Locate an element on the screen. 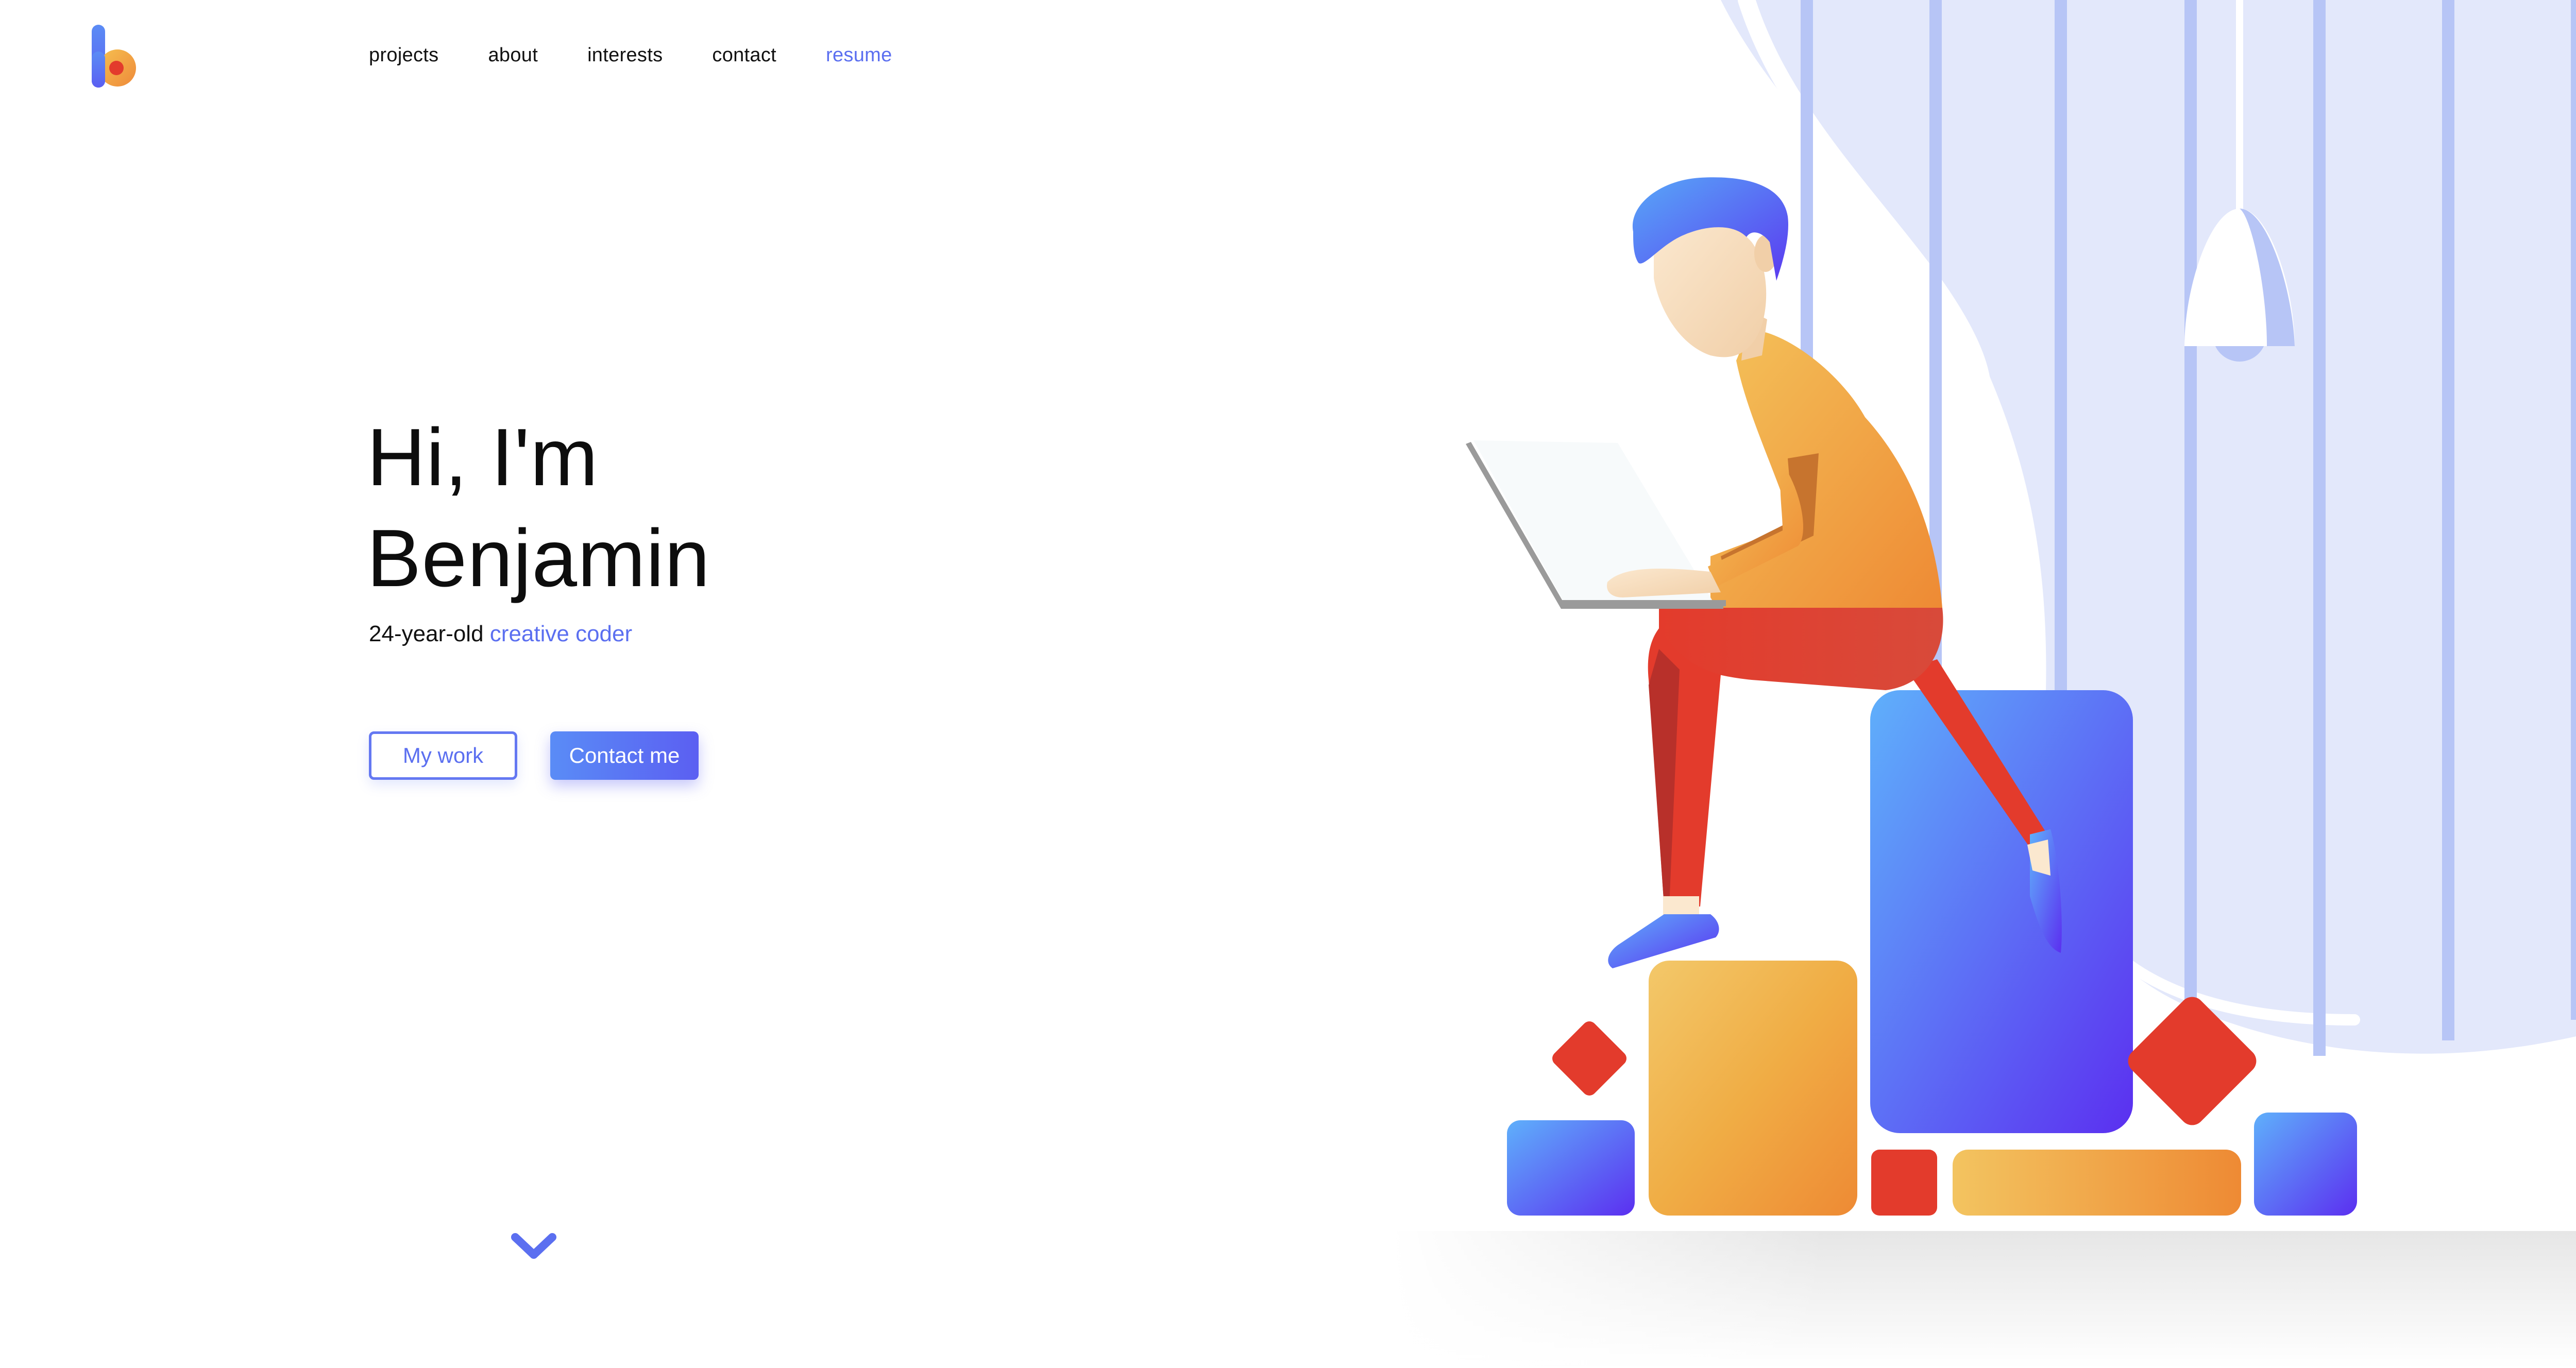 Image resolution: width=2576 pixels, height=1368 pixels. main-nav: projects about interests contact resume is located at coordinates (630, 55).